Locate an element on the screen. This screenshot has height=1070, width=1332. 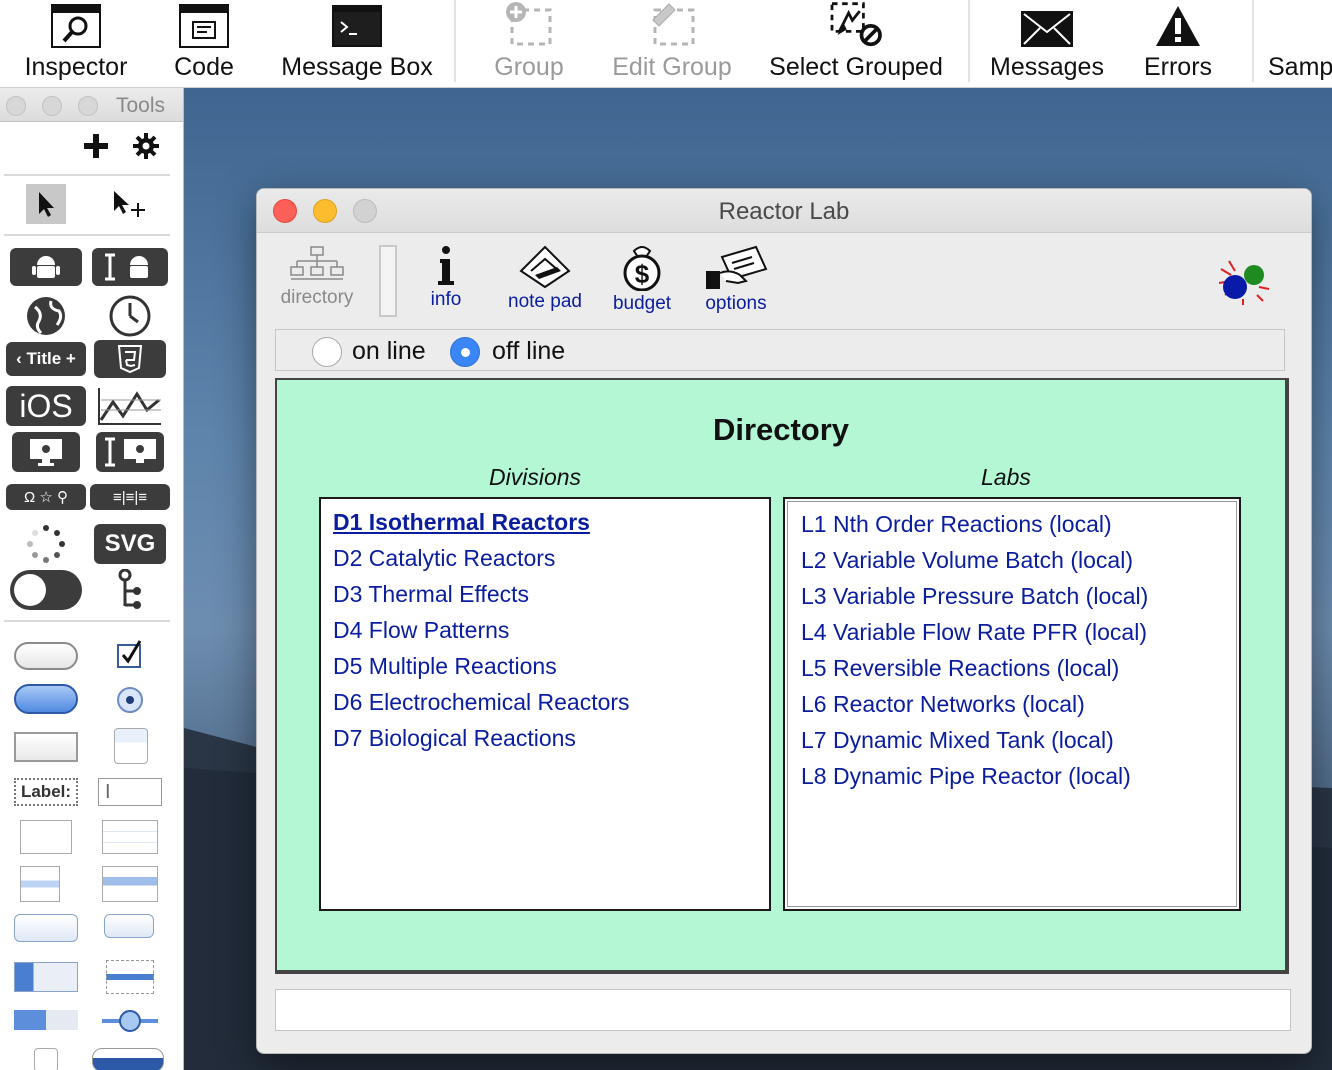
division-item-d4: D4 Flow Patterns is located at coordinates (421, 630).